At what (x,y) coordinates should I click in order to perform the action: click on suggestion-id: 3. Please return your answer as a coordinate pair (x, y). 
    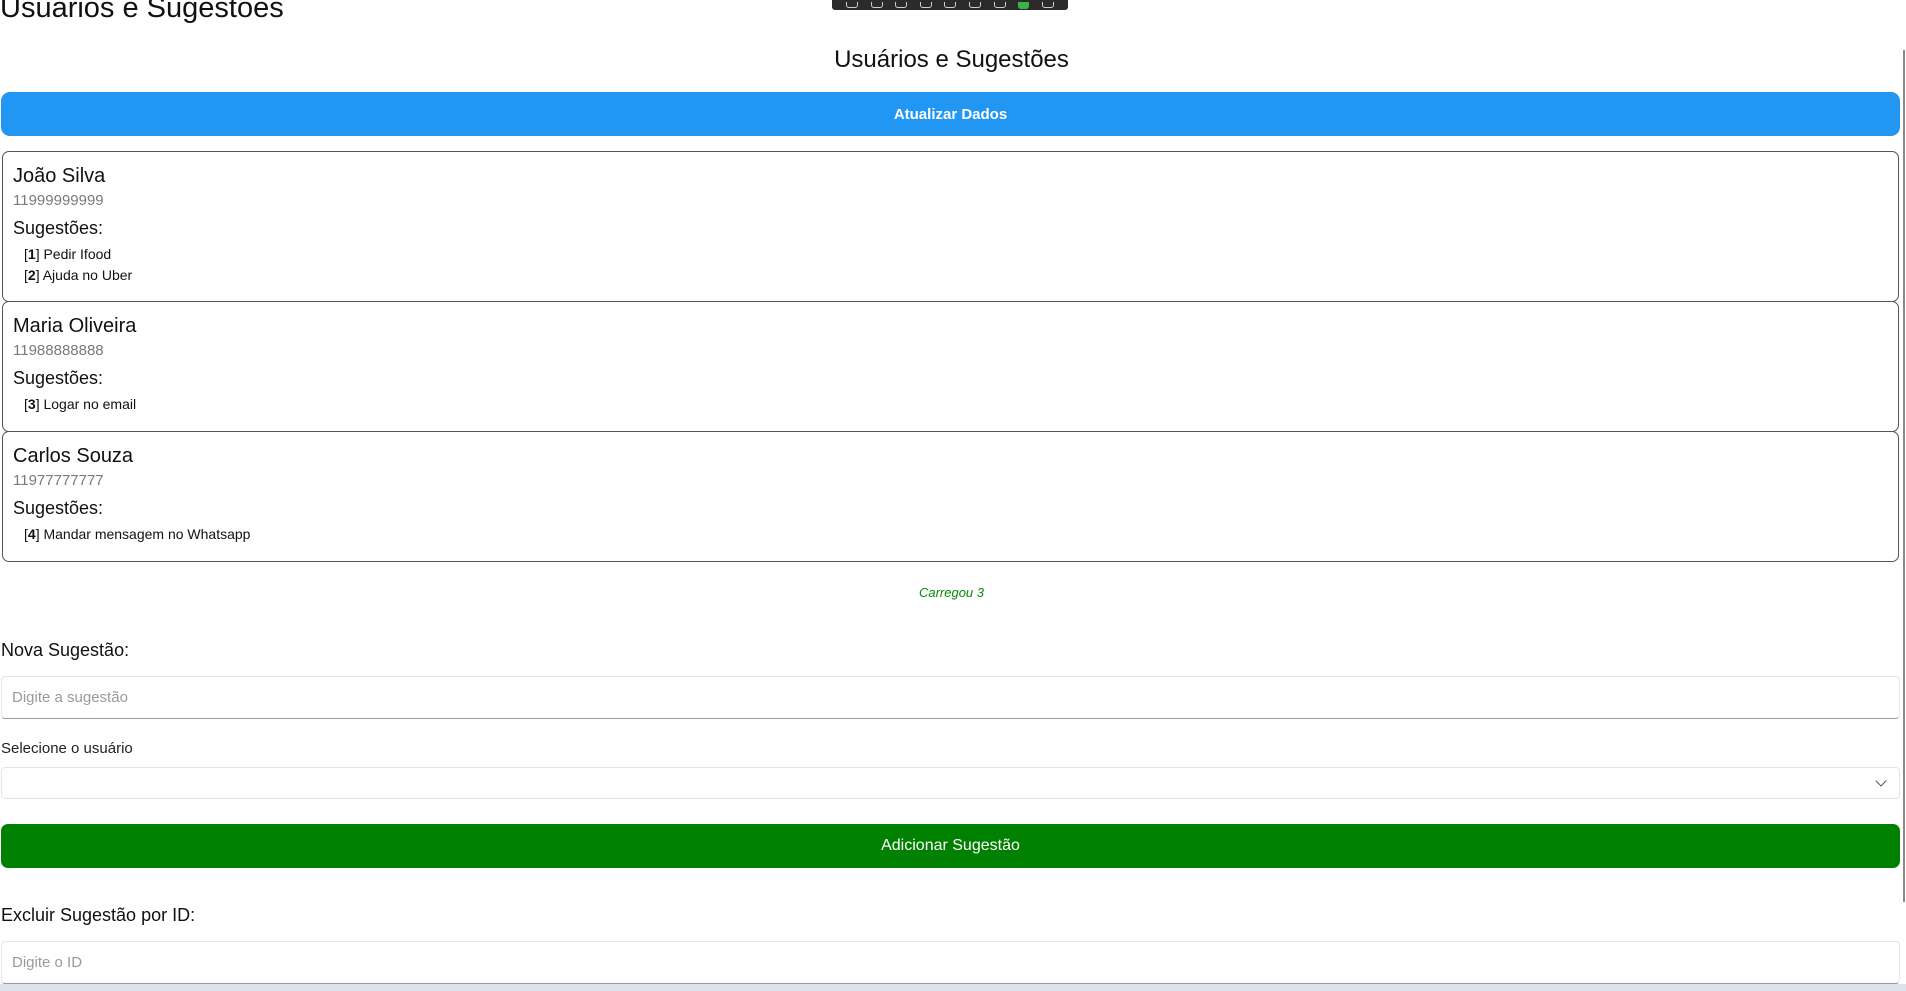
    Looking at the image, I should click on (31, 404).